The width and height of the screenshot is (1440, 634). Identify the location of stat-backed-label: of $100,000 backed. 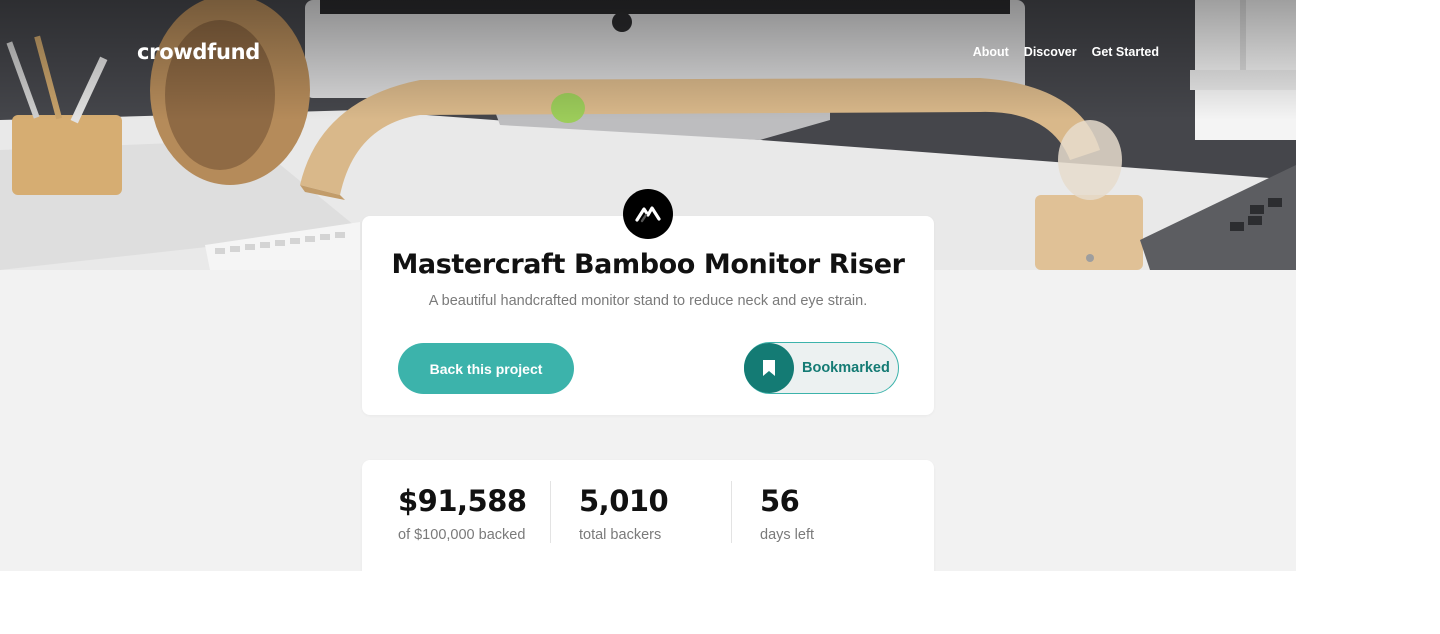
(462, 535).